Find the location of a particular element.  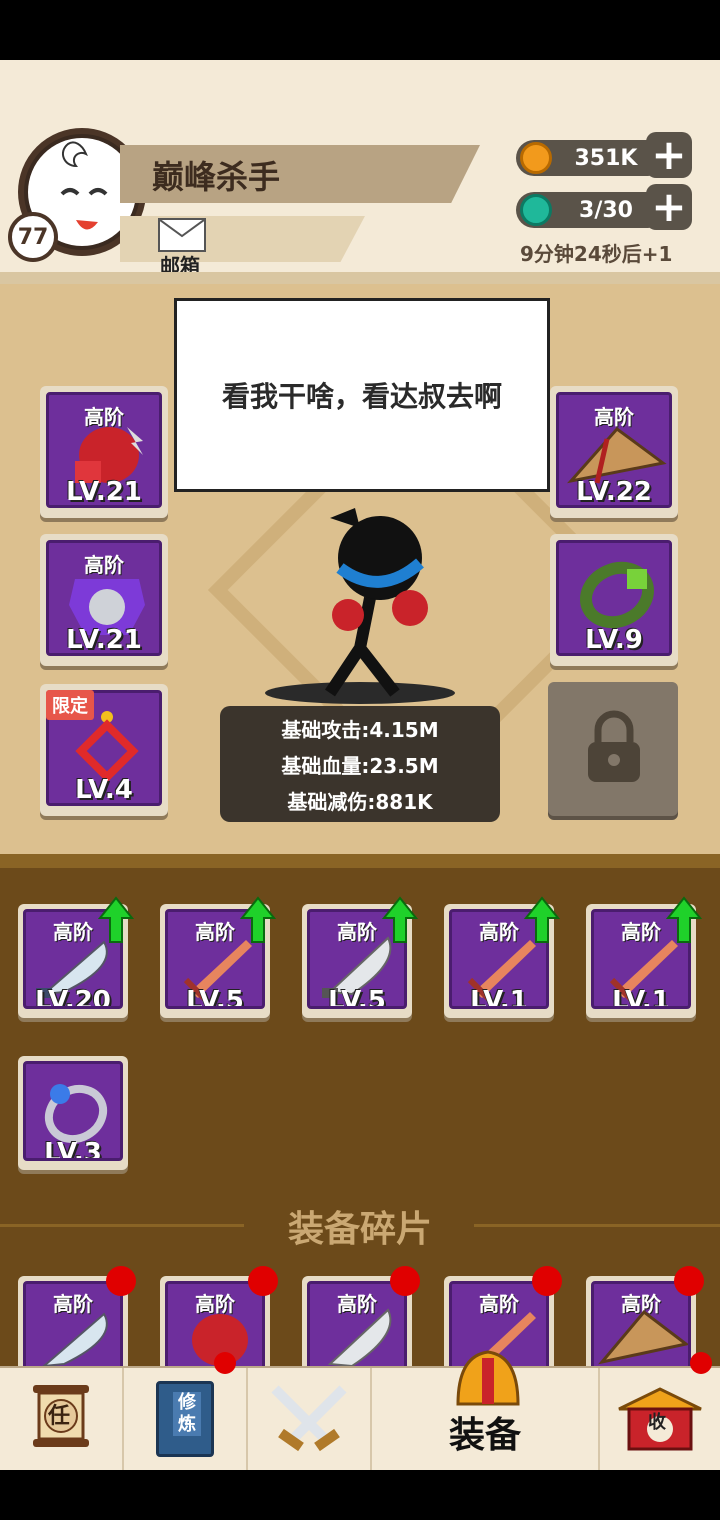

equip-slot-bracelet: LV.9 is located at coordinates (614, 600).